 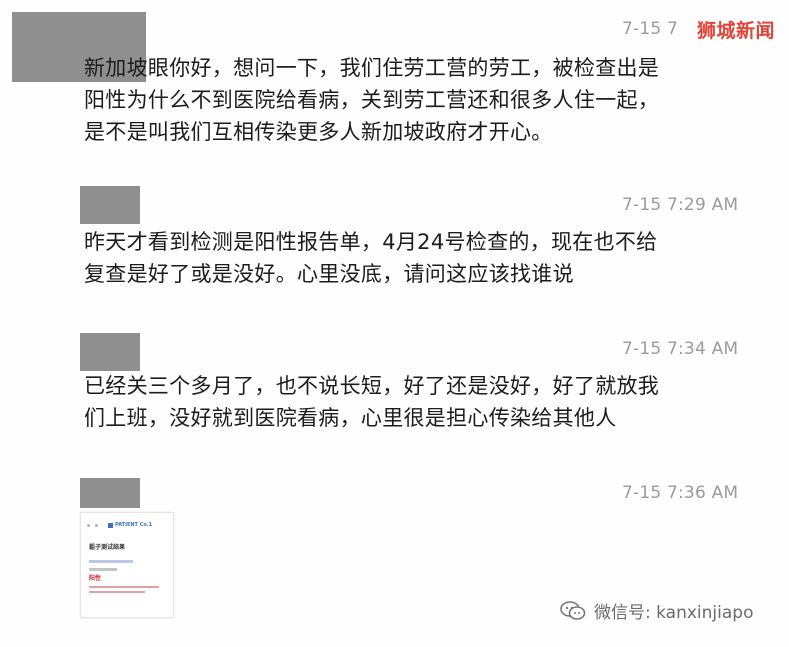 What do you see at coordinates (329, 274) in the screenshot?
I see `message-line: 复查是好了或是没好。心里没底，请问这应该找谁说` at bounding box center [329, 274].